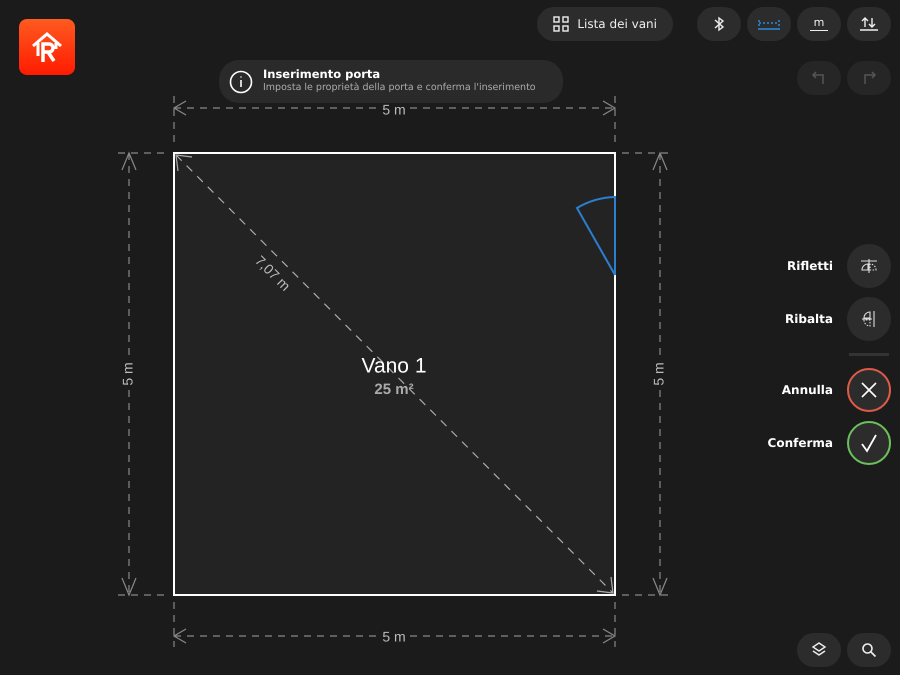  Describe the element at coordinates (322, 75) in the screenshot. I see `toast-title: Inserimento porta` at that location.